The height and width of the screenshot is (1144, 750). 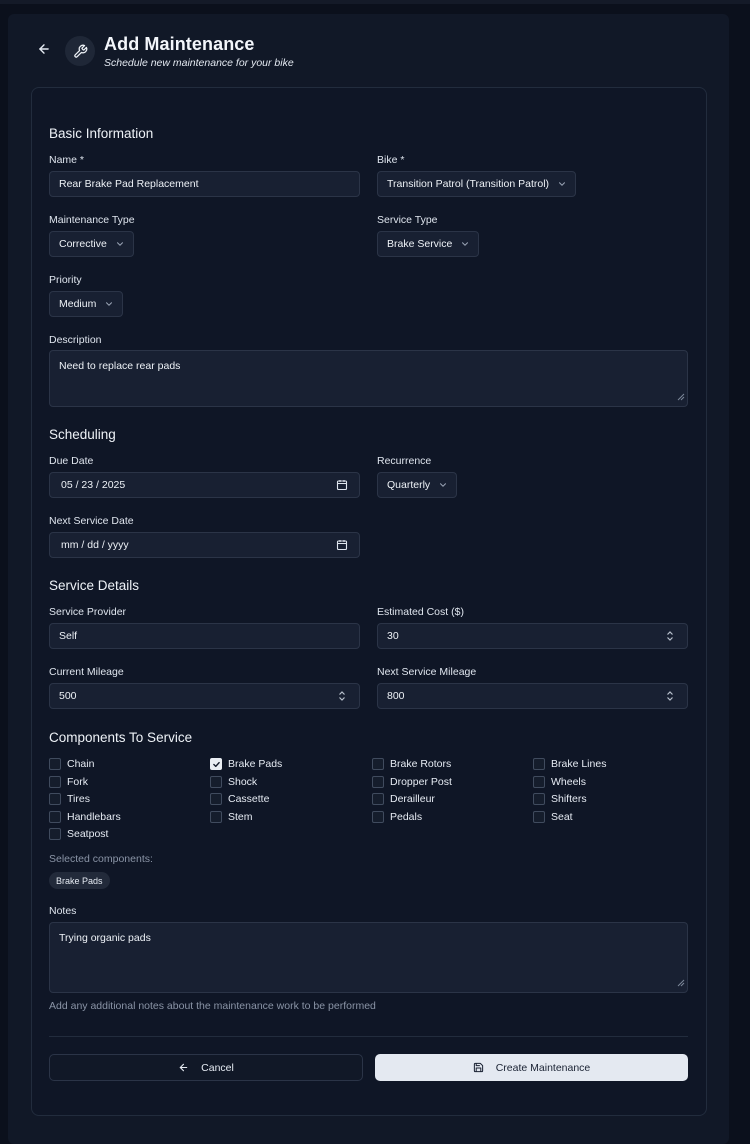 What do you see at coordinates (204, 696) in the screenshot?
I see `current-mileage-input: 500` at bounding box center [204, 696].